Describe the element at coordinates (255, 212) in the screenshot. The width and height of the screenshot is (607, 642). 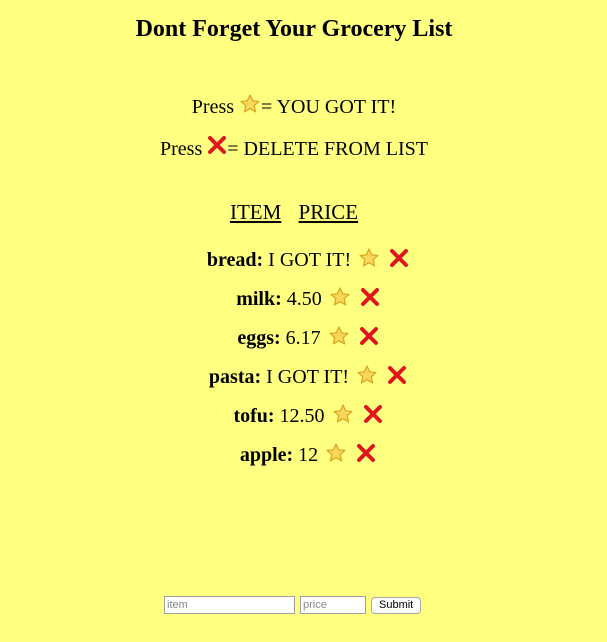
I see `item-header: ITEM` at that location.